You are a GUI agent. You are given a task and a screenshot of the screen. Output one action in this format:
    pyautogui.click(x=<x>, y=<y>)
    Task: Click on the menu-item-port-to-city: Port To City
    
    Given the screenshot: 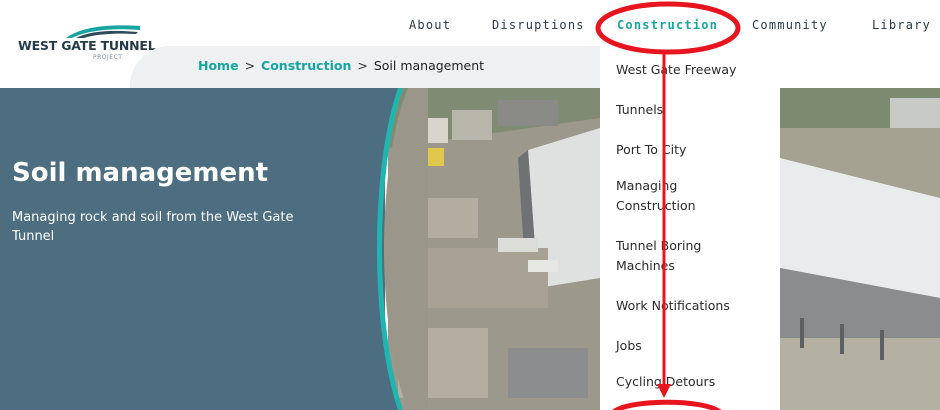 What is the action you would take?
    pyautogui.click(x=651, y=150)
    